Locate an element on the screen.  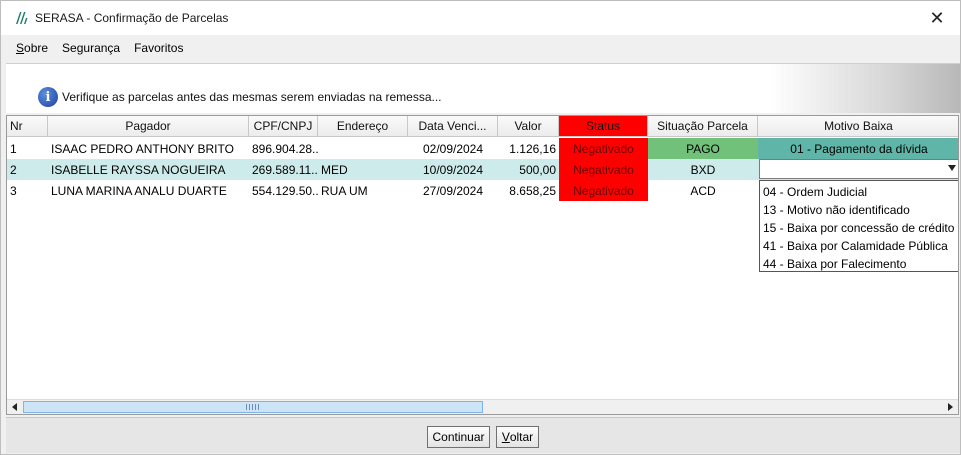
cell-data: 27/09/2024 is located at coordinates (453, 190).